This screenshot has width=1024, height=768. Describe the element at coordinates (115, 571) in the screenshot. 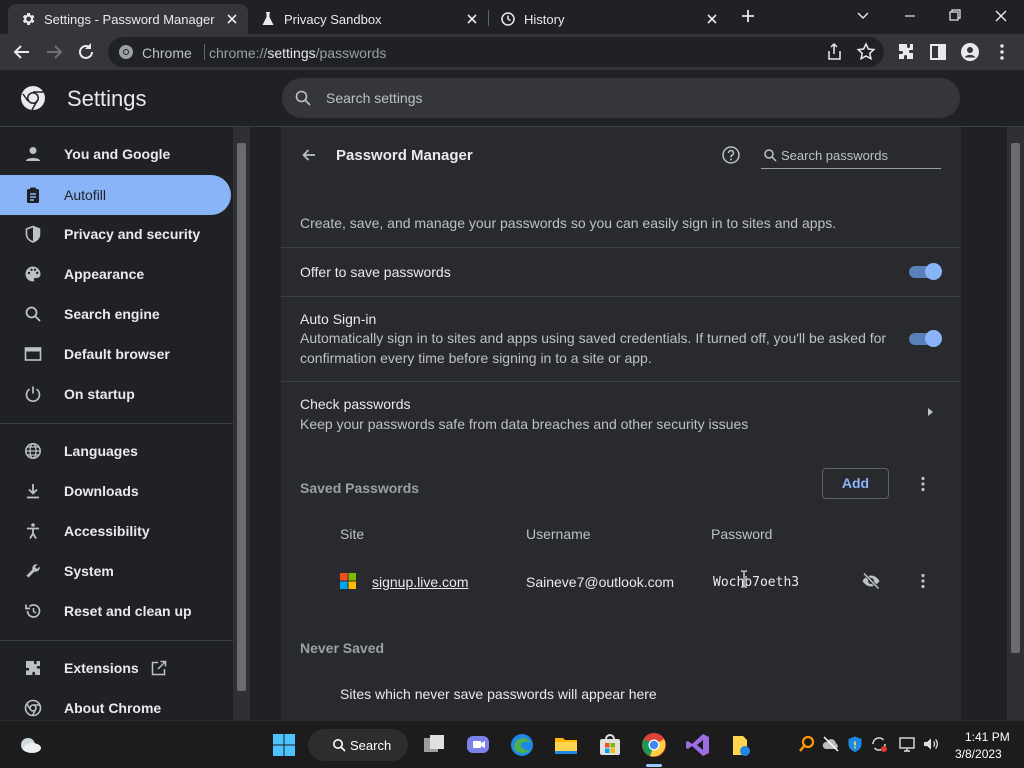

I see `sidebar-item-system: System` at that location.